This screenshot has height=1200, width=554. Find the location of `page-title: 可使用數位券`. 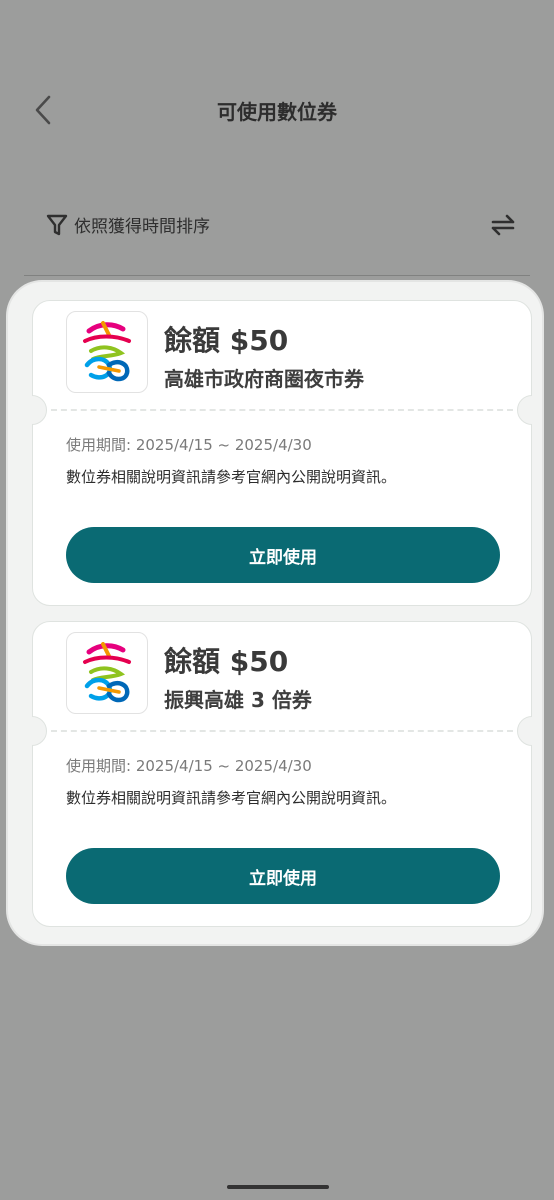

page-title: 可使用數位券 is located at coordinates (277, 112).